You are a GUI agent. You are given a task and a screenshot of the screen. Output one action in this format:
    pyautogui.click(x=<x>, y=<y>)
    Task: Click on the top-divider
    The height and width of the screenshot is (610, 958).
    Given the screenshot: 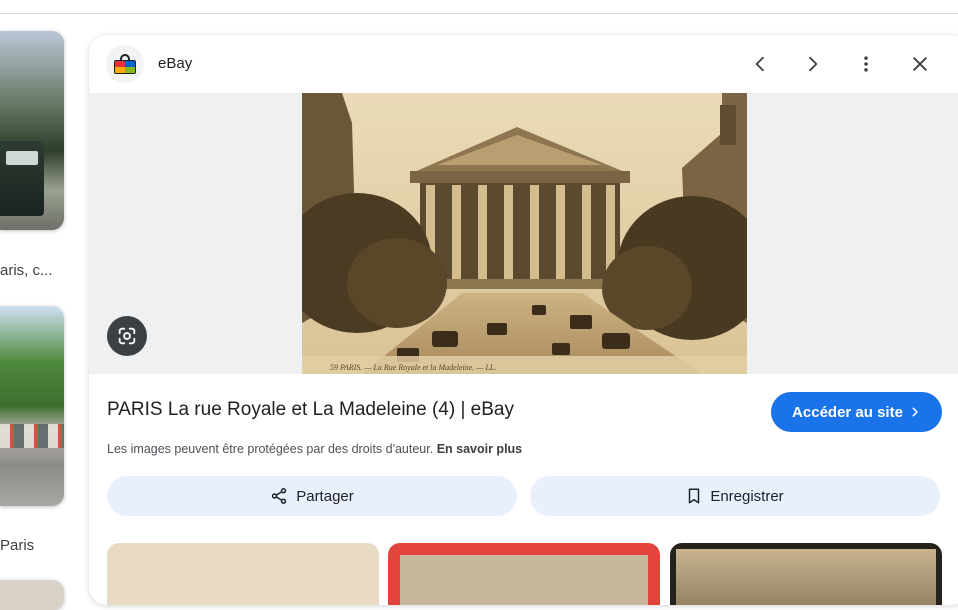 What is the action you would take?
    pyautogui.click(x=479, y=13)
    